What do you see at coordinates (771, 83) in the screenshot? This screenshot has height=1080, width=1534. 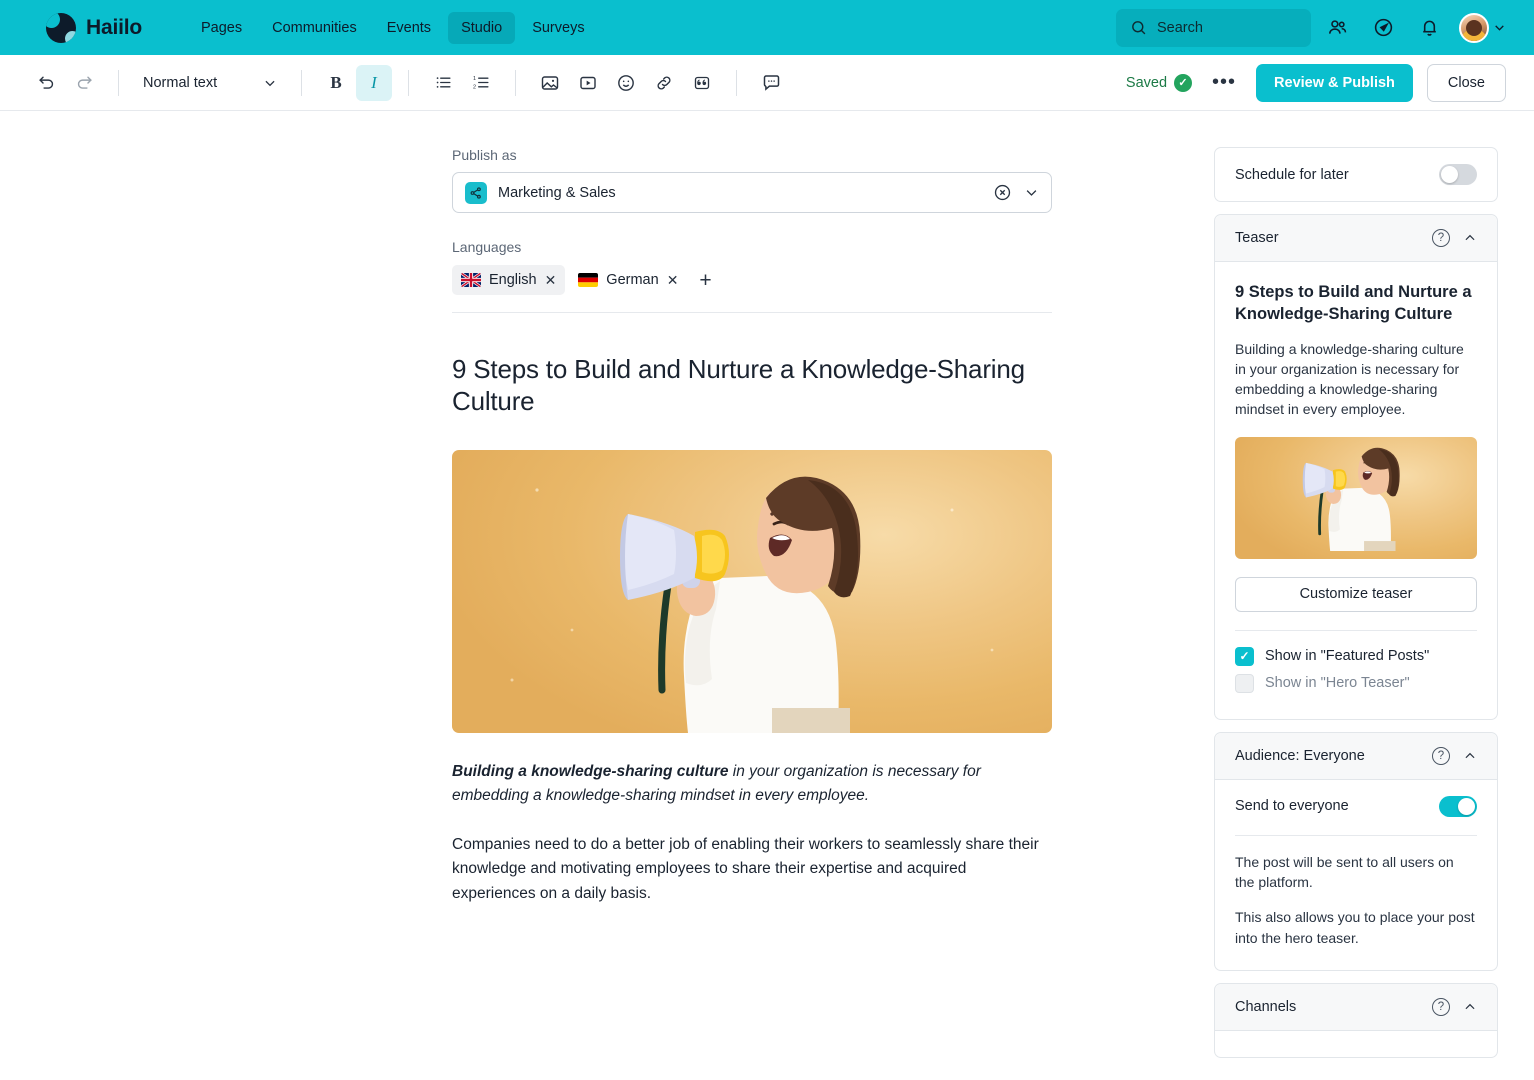 I see `comment-icon` at bounding box center [771, 83].